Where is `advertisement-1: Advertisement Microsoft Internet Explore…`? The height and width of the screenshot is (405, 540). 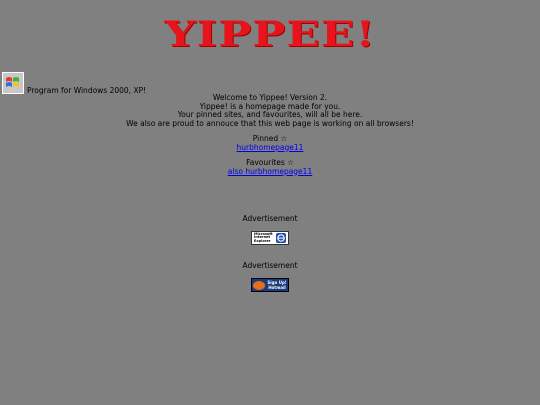 advertisement-1: Advertisement Microsoft Internet Explore… is located at coordinates (270, 230).